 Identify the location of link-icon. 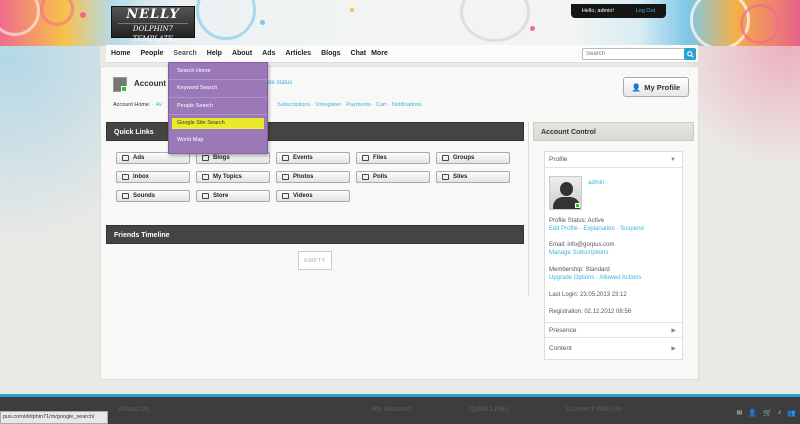
(445, 177).